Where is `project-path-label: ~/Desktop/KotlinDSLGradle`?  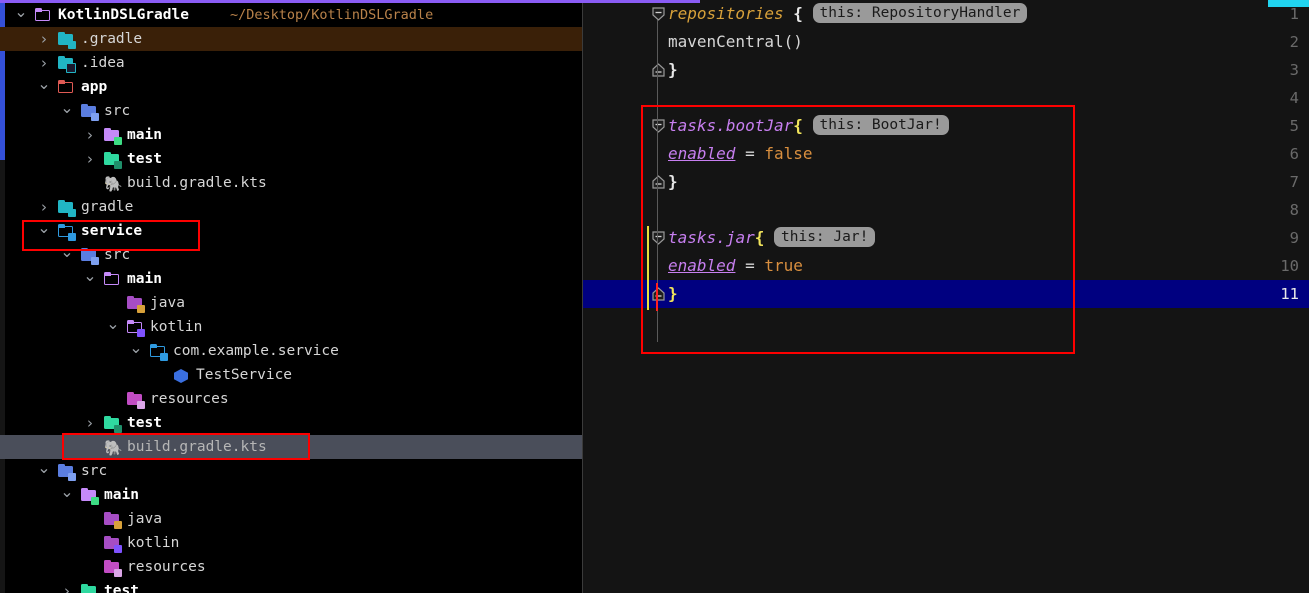
project-path-label: ~/Desktop/KotlinDSLGradle is located at coordinates (332, 15).